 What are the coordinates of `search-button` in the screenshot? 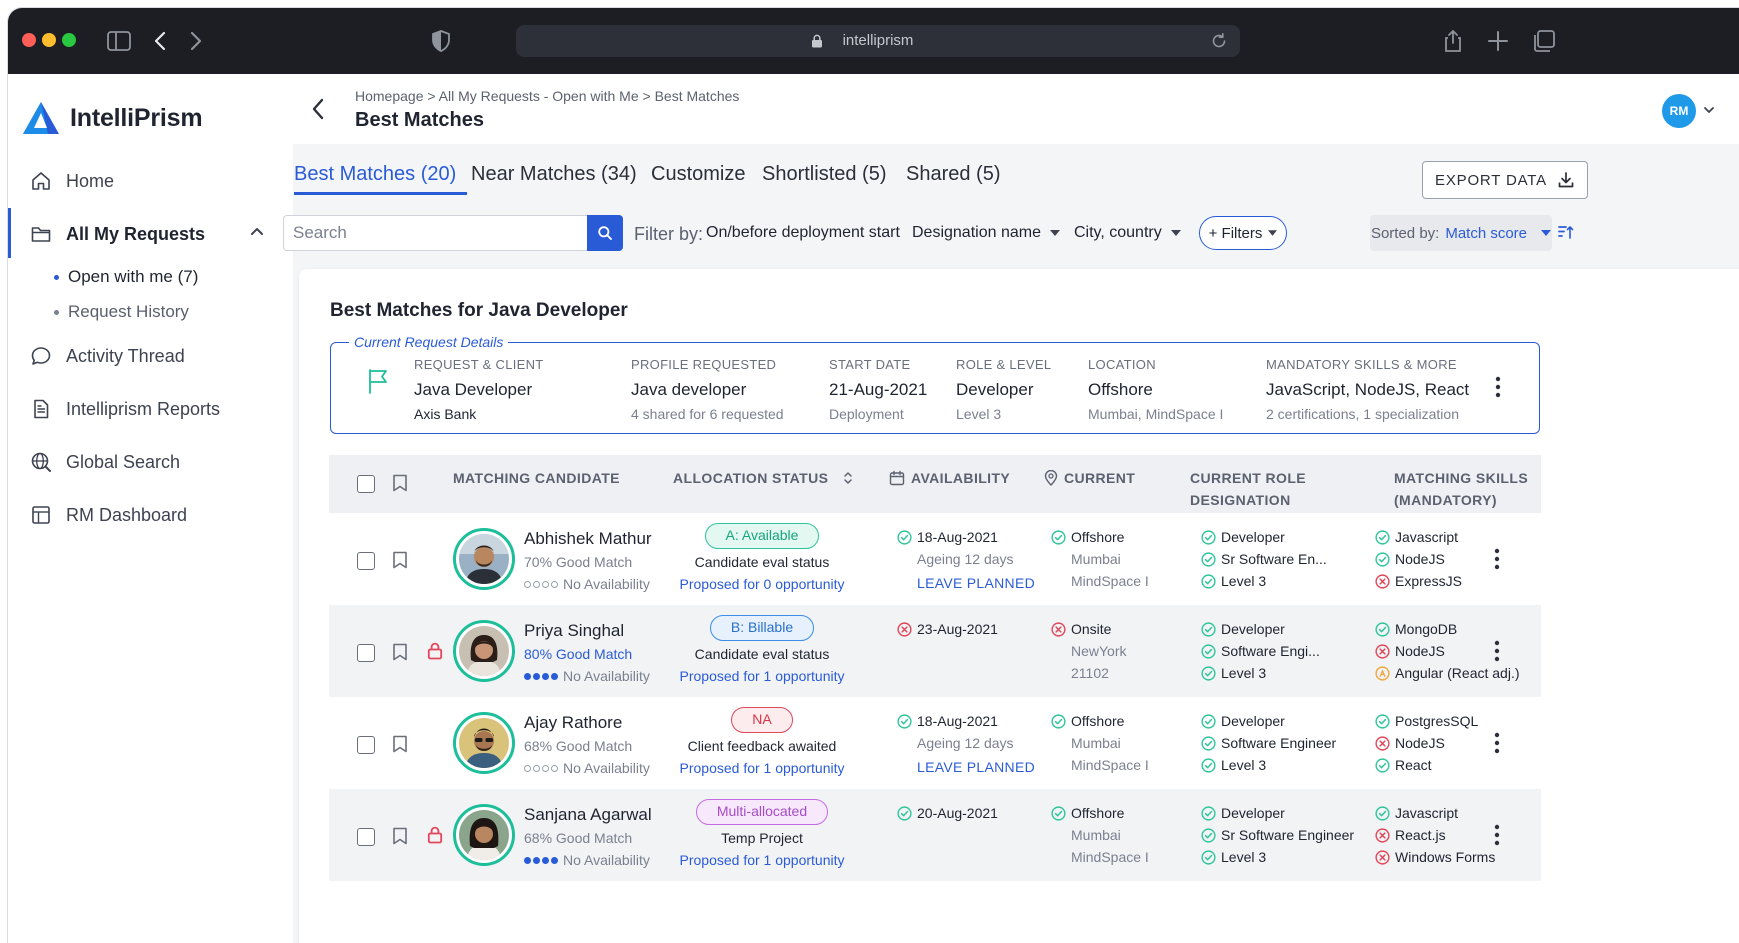 It's located at (605, 233).